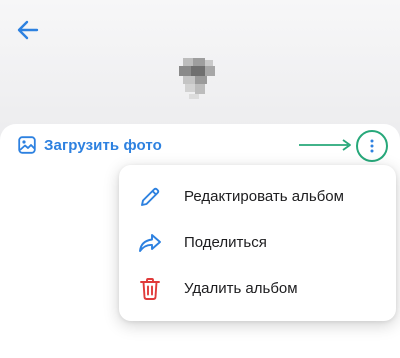  I want to click on more-options-button, so click(372, 146).